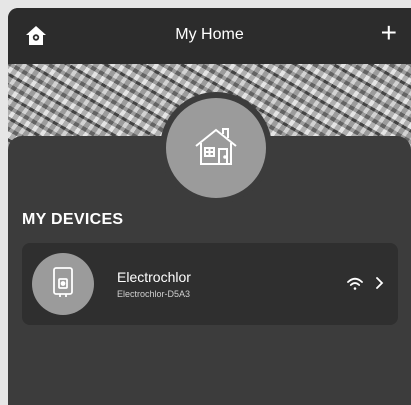 The image size is (411, 405). I want to click on home-avatar, so click(216, 148).